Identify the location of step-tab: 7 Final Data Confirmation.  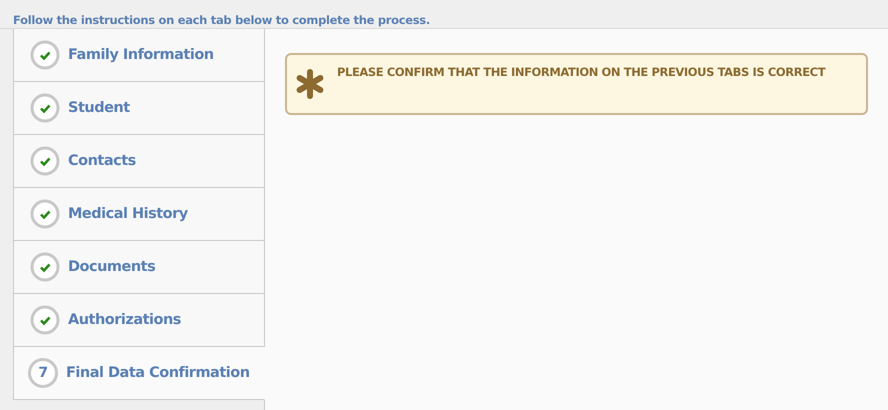
(139, 373).